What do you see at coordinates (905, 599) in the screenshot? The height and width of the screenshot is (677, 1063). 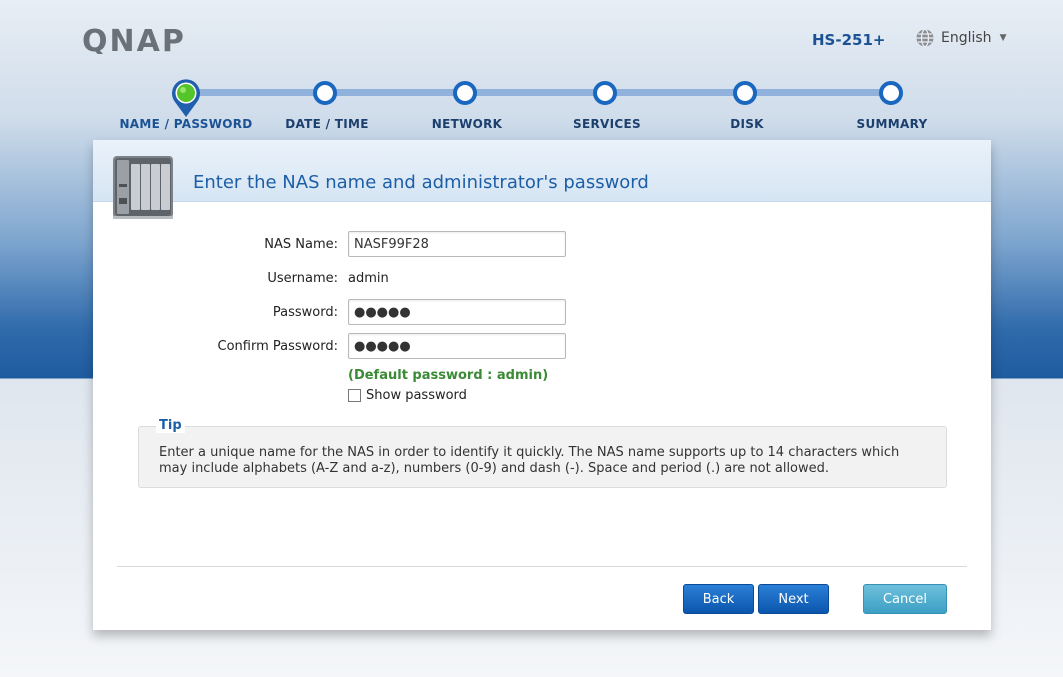 I see `cancel-button: Cancel` at bounding box center [905, 599].